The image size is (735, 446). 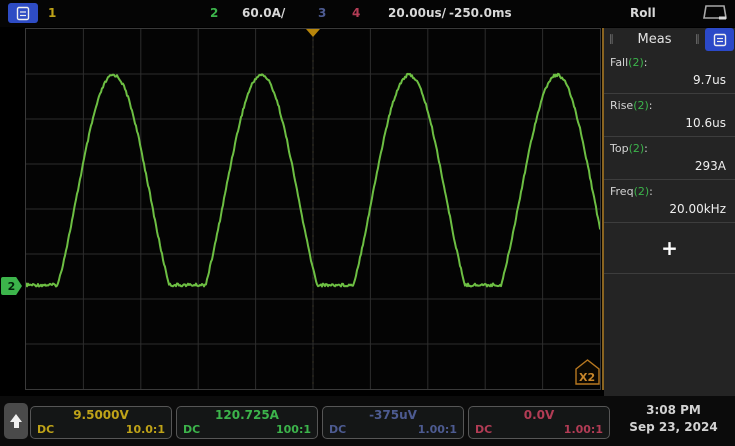 I want to click on channel-2-ground-marker: 2, so click(x=11, y=286).